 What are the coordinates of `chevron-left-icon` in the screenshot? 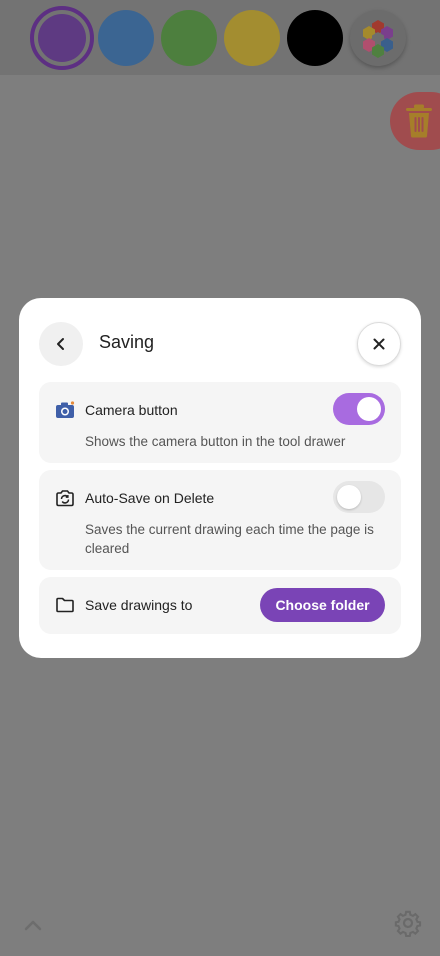 It's located at (60, 344).